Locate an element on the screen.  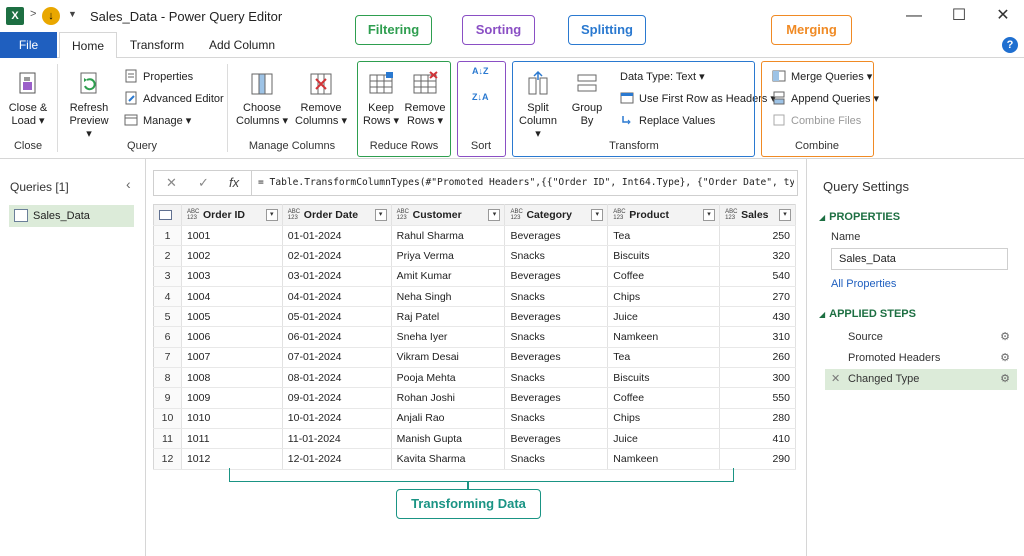
choose-columns-button: Choose Columns ▾ is located at coordinates (262, 99).